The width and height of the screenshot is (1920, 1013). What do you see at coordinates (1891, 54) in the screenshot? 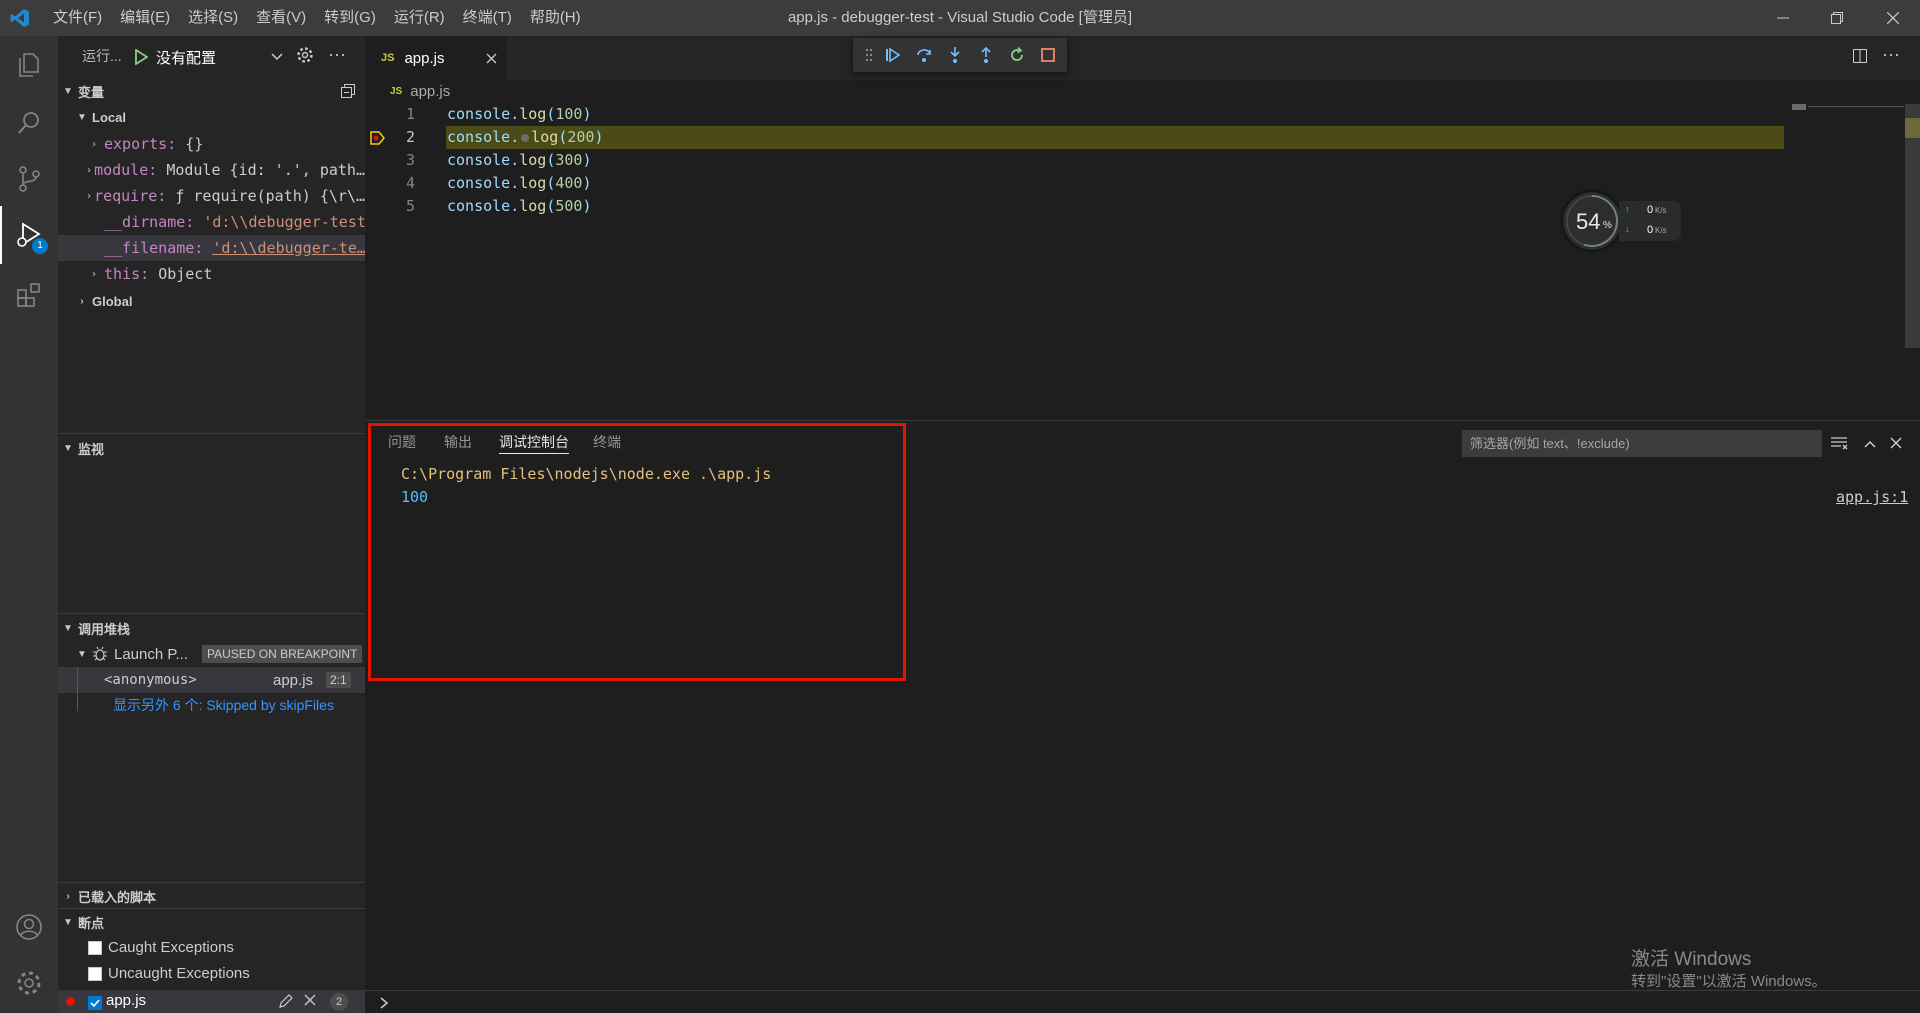
I see `editor-more-actions-icon: ···` at bounding box center [1891, 54].